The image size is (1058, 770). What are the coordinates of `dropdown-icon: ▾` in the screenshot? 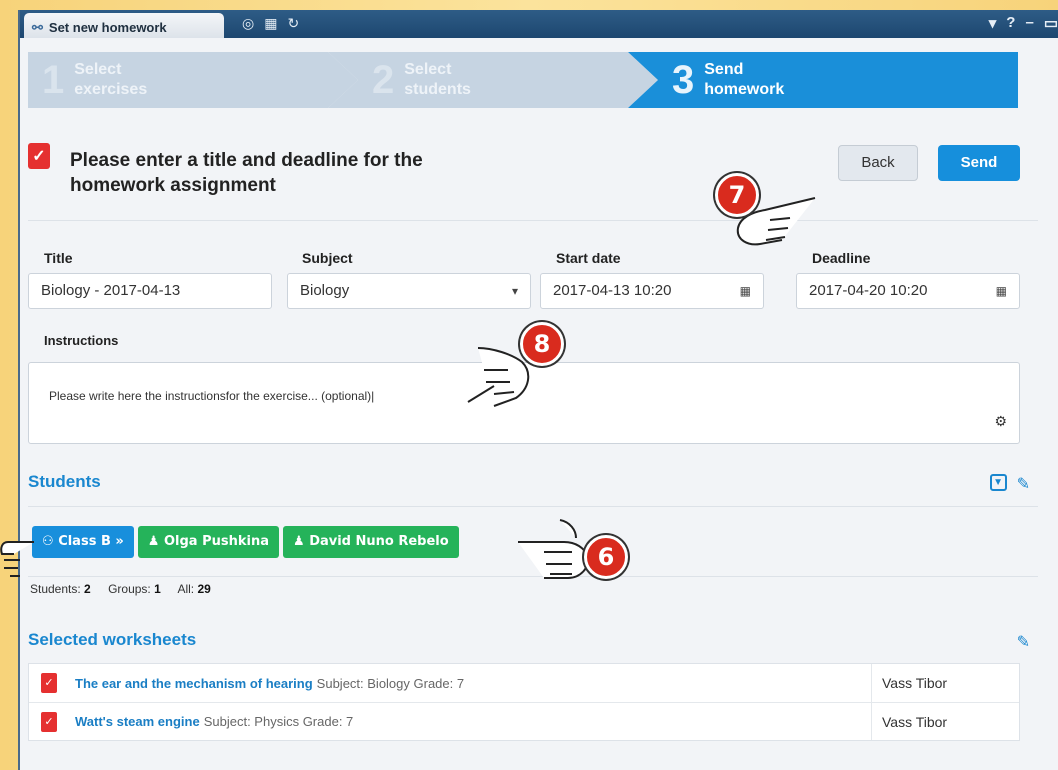 It's located at (993, 23).